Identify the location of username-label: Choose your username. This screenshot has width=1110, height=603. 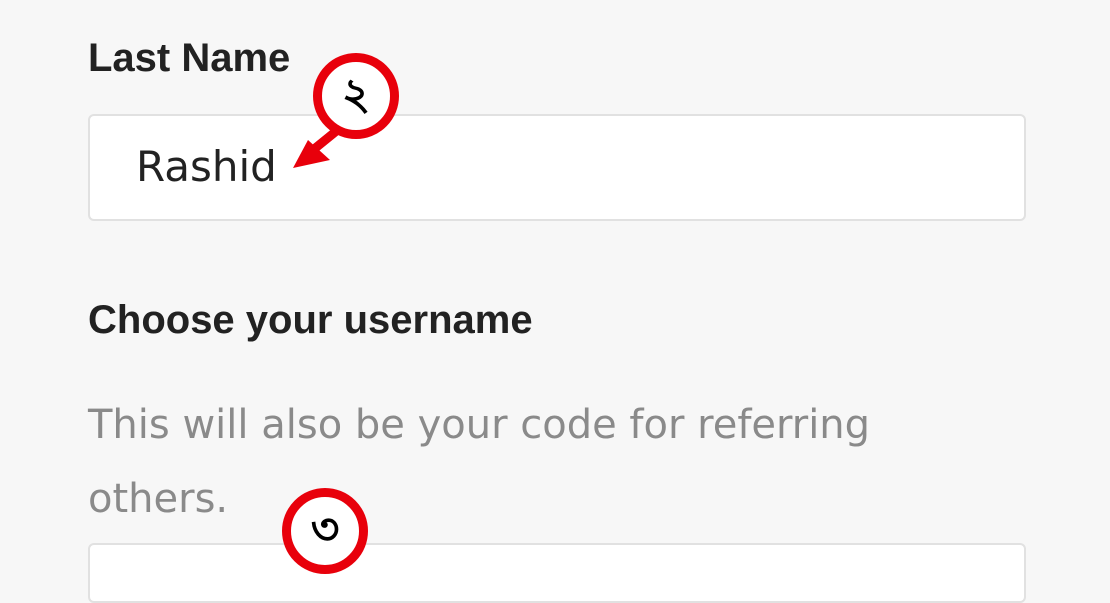
(310, 320).